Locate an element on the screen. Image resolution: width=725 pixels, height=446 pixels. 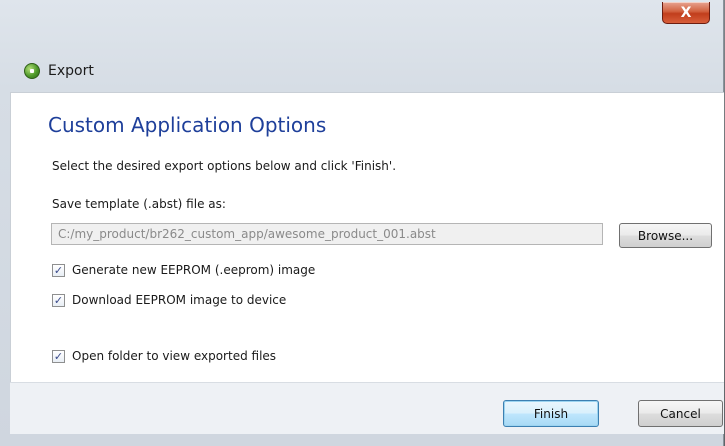
cancel-button: Cancel is located at coordinates (680, 413).